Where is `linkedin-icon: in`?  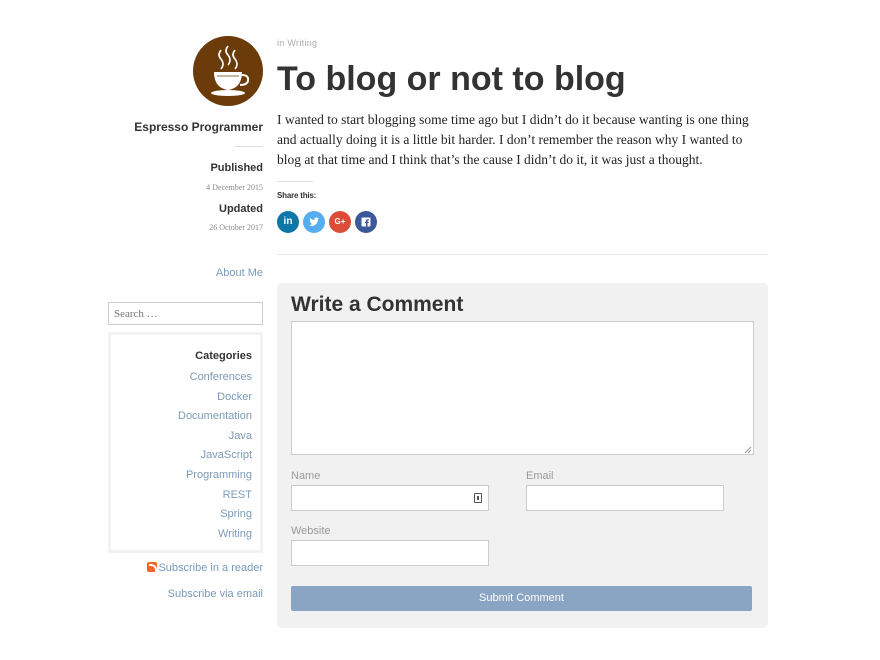
linkedin-icon: in is located at coordinates (288, 221).